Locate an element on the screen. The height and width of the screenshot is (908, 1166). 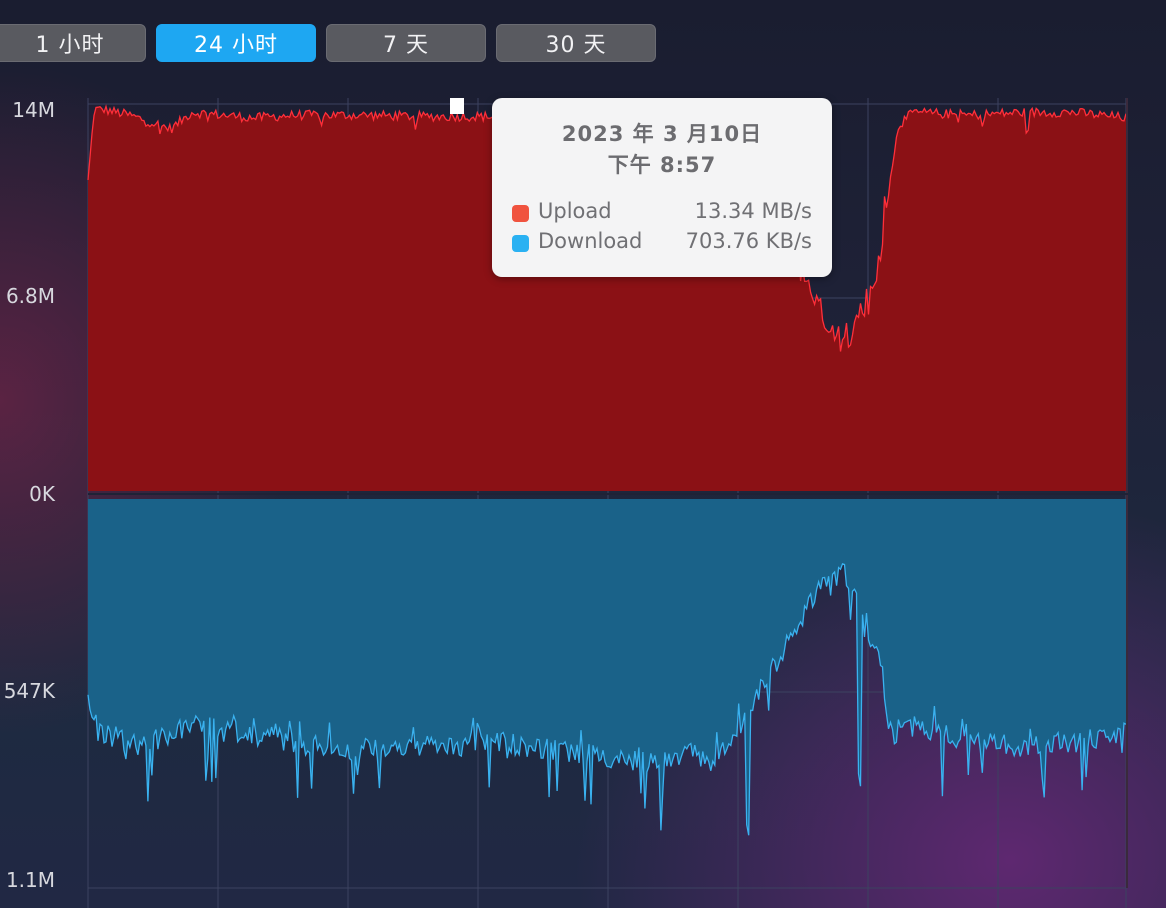
y-axis-labels: 14M 6.8M 0K 547K 1.1M is located at coordinates (30, 495).